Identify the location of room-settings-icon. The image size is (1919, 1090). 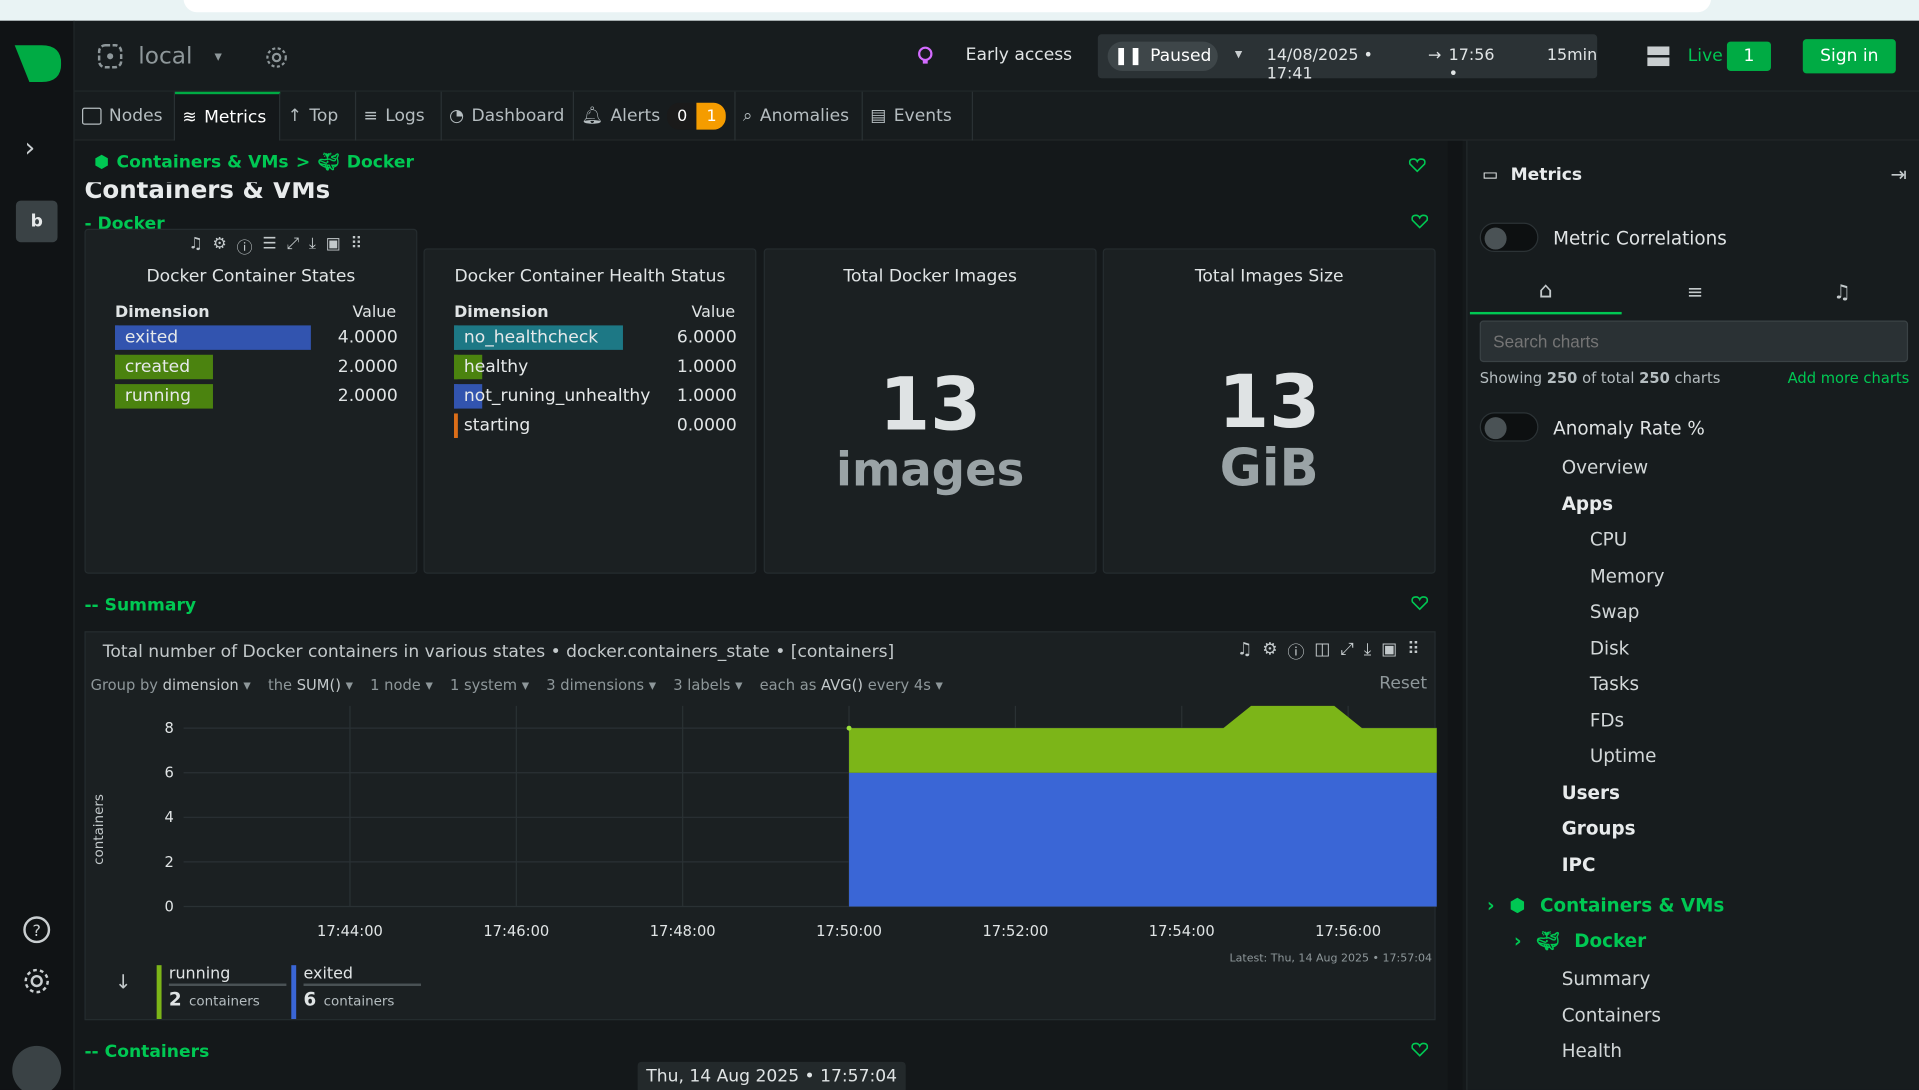
(276, 57).